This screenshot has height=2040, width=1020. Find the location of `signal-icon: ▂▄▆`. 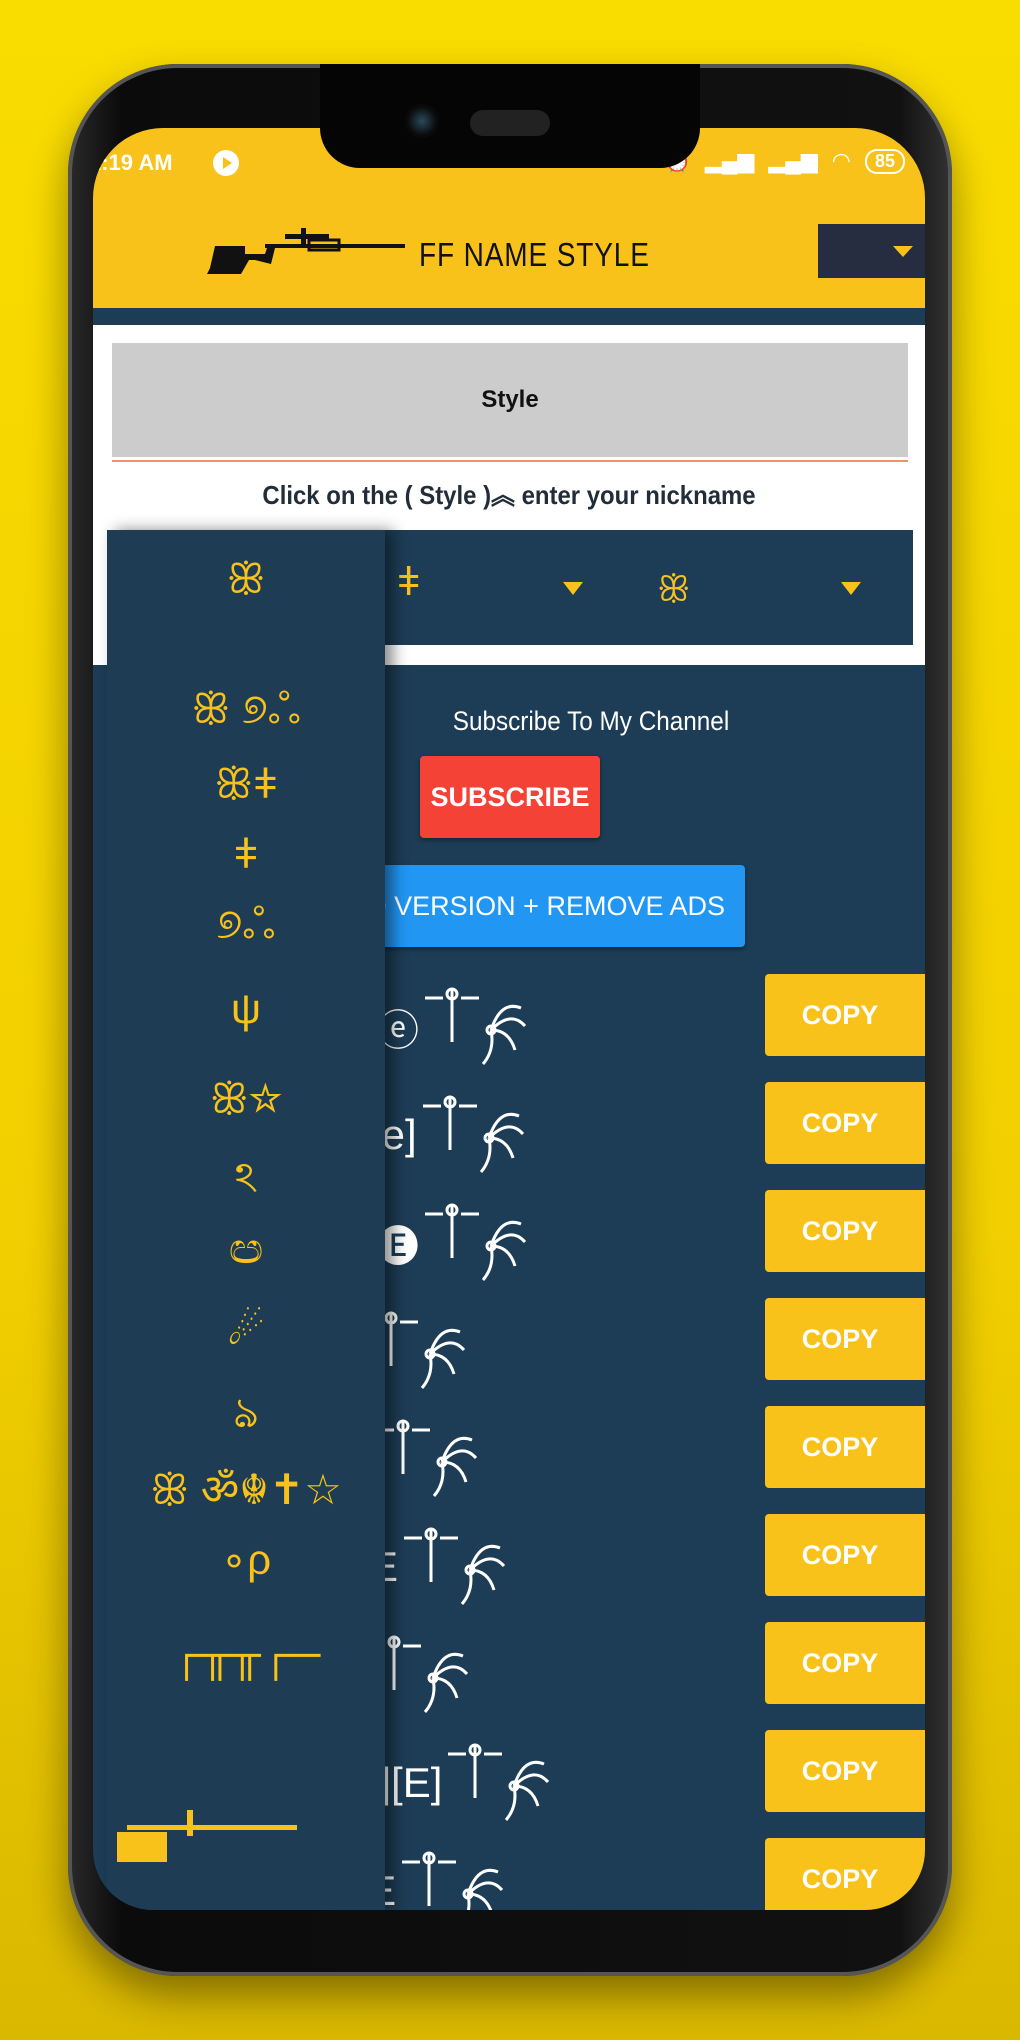

signal-icon: ▂▄▆ is located at coordinates (729, 160).